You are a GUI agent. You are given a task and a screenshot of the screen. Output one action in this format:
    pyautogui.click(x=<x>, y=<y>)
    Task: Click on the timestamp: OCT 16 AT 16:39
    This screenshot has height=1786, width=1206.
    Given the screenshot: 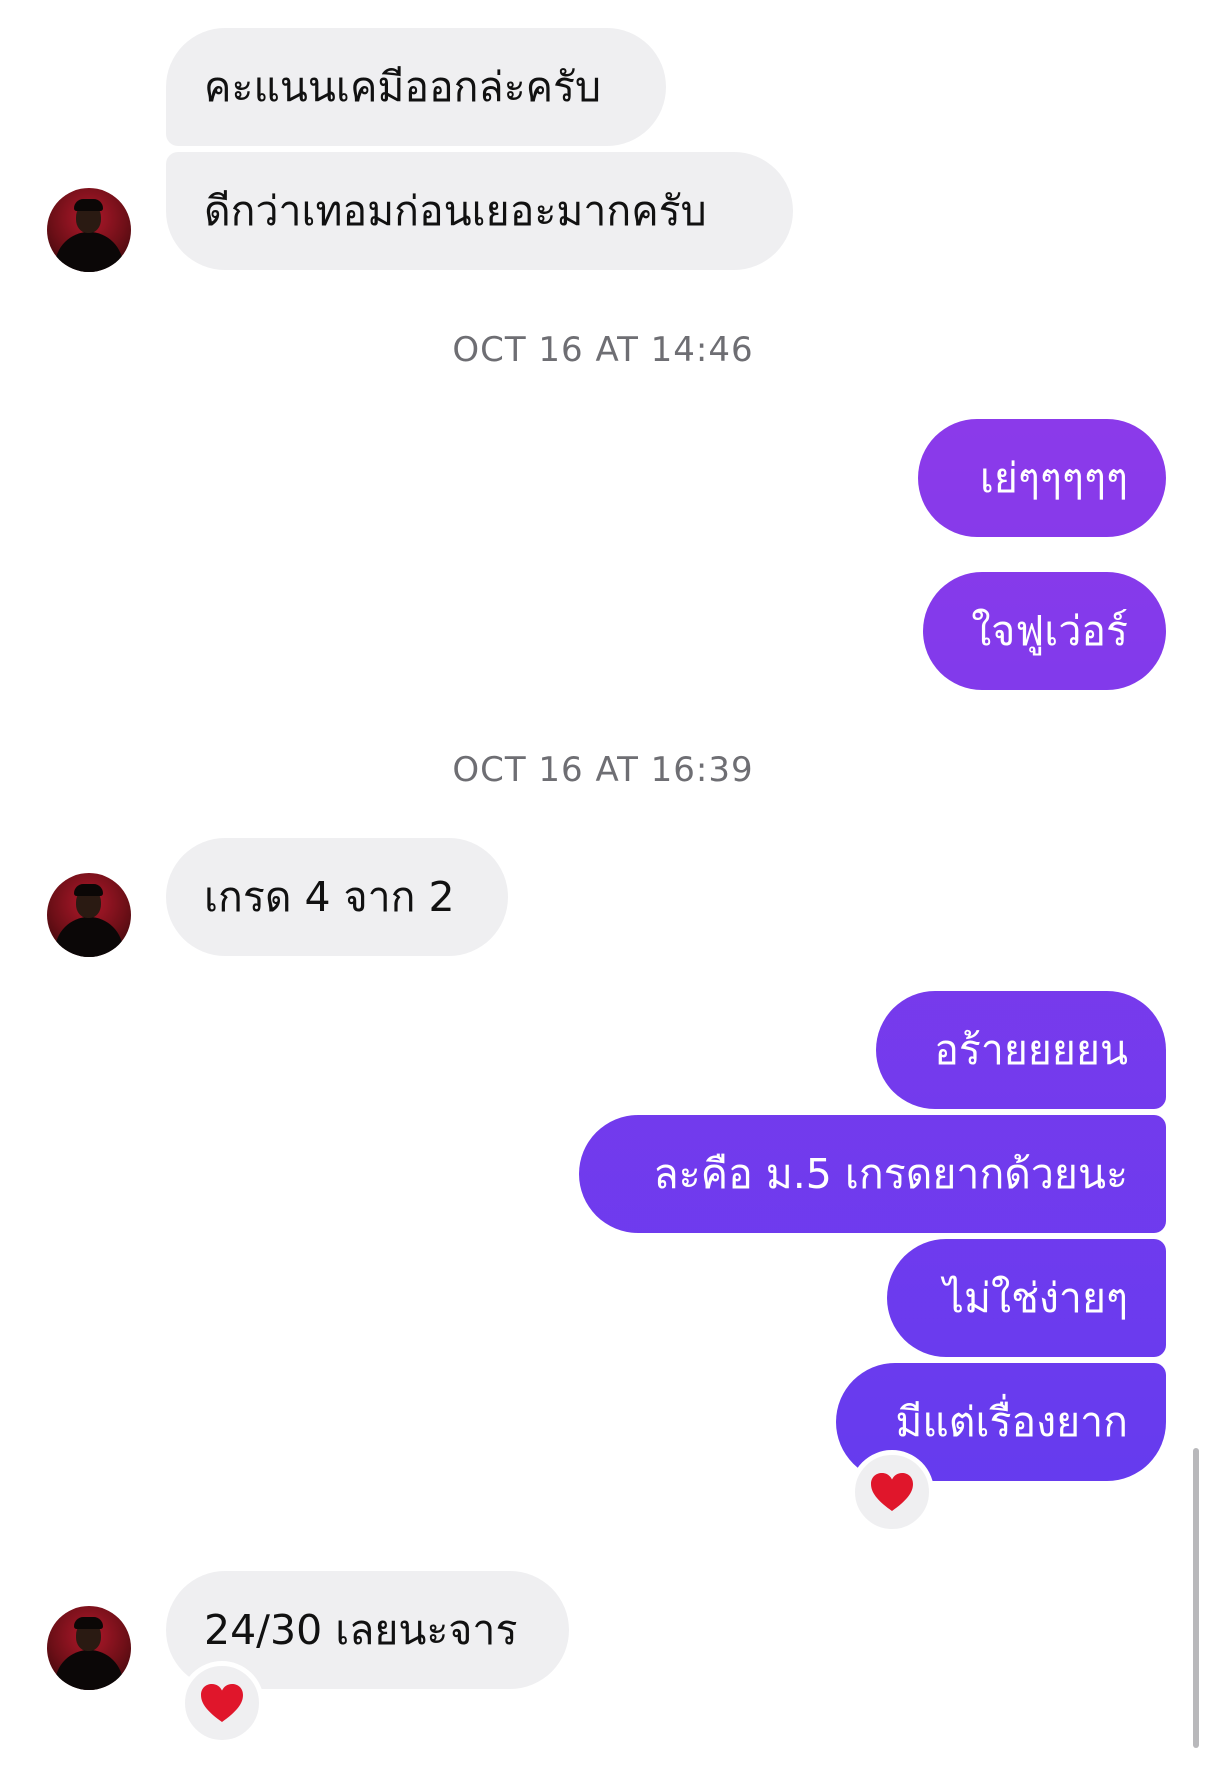 What is the action you would take?
    pyautogui.click(x=603, y=770)
    